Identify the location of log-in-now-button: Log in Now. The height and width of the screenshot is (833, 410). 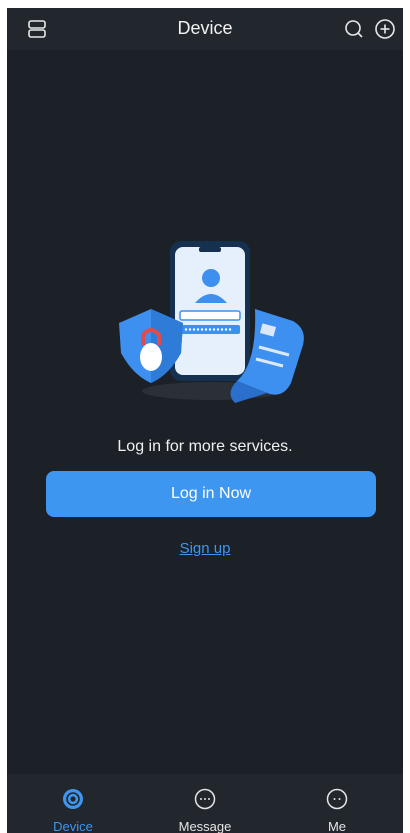
(211, 494).